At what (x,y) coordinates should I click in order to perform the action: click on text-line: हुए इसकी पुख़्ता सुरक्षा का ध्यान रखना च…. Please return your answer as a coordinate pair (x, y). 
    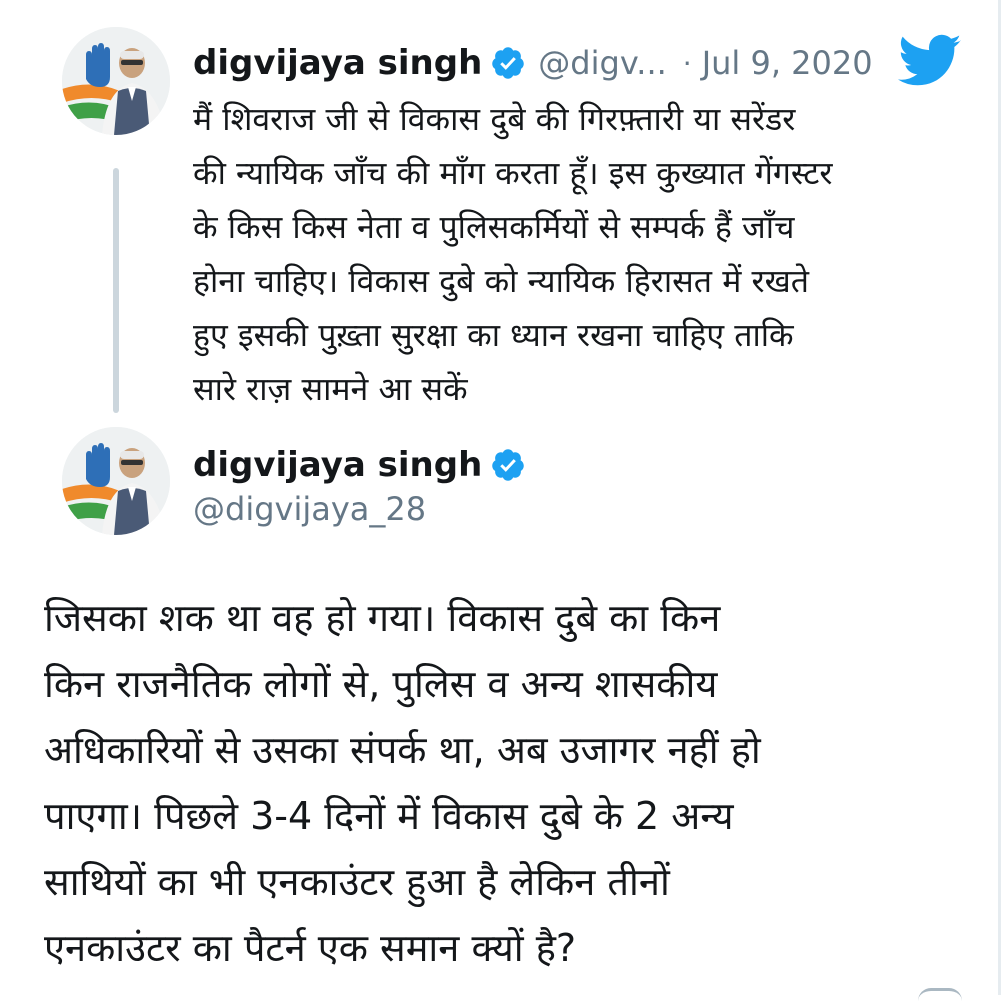
    Looking at the image, I should click on (493, 335).